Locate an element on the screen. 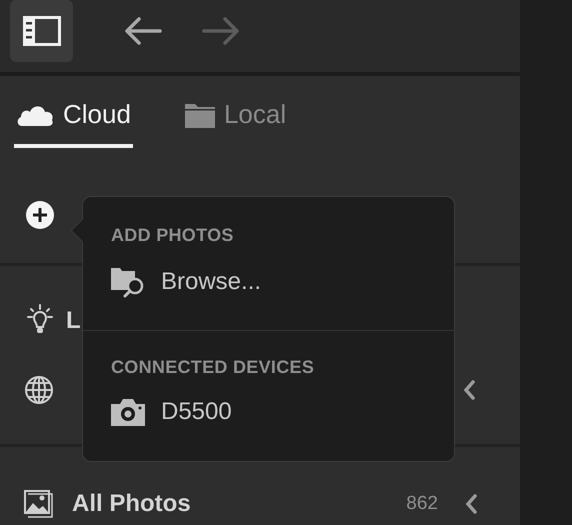 The height and width of the screenshot is (525, 572). sidebar-panel-icon is located at coordinates (42, 31).